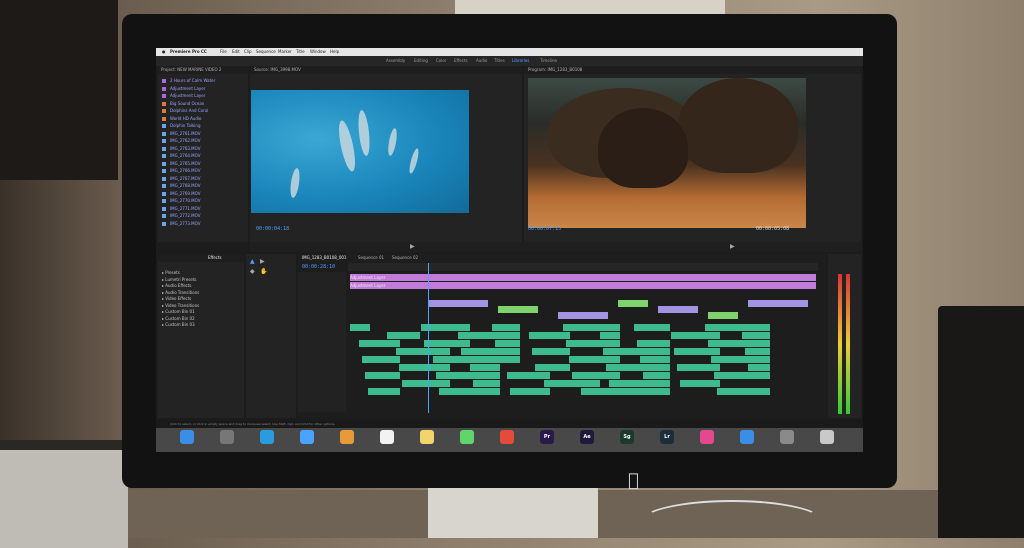  I want to click on project-item: IMG_2768.MOV, so click(181, 186).